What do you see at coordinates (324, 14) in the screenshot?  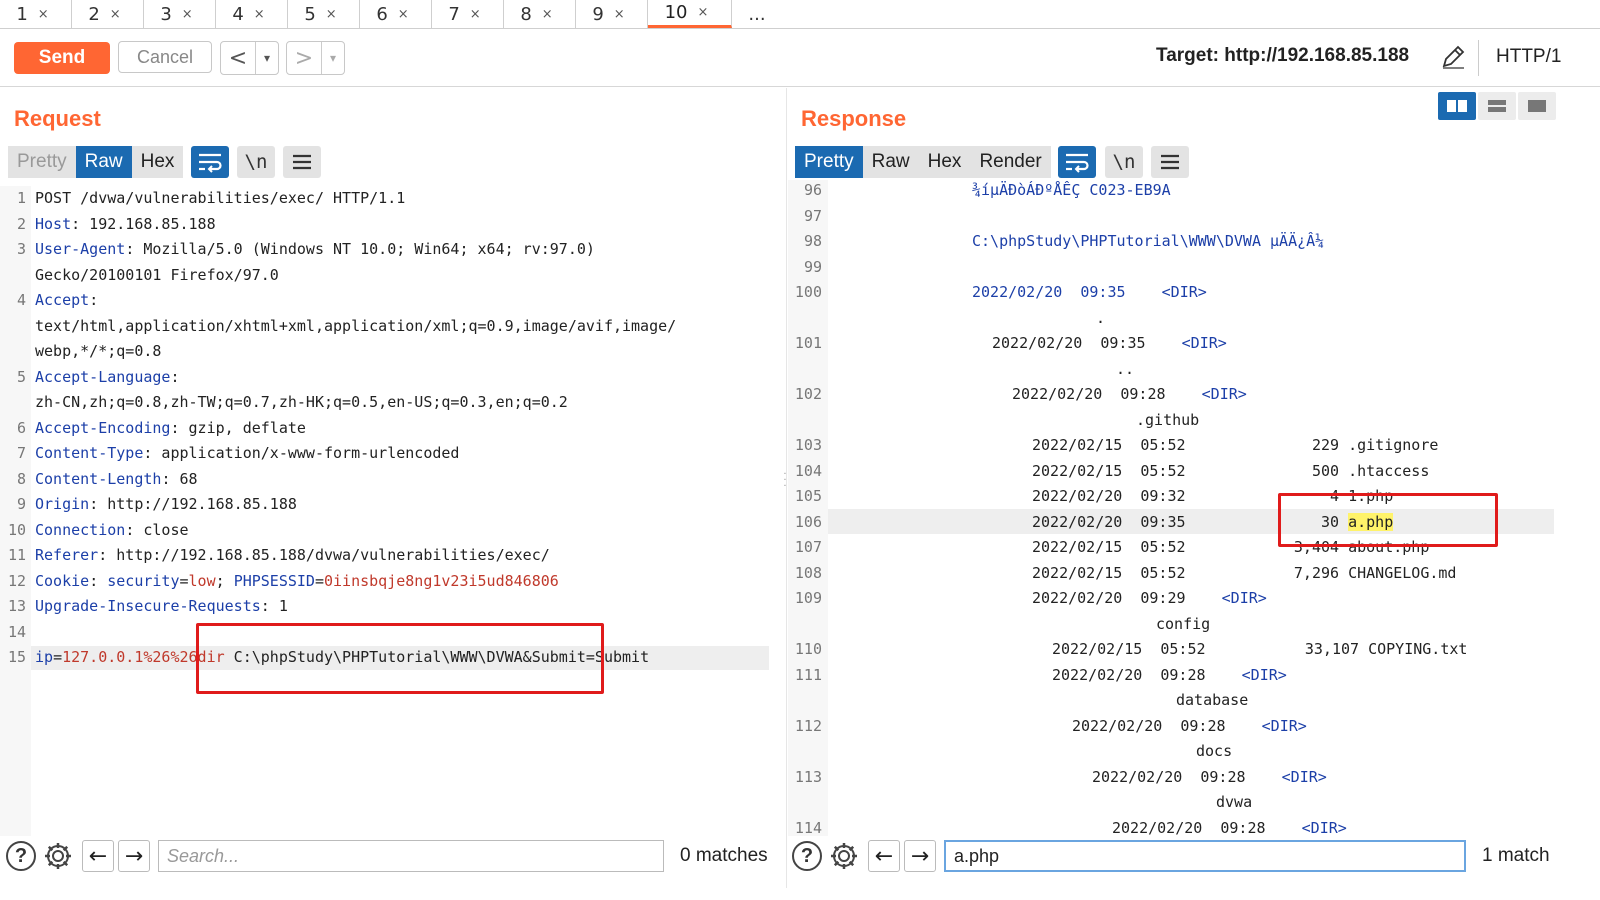 I see `request-tab-5: 5 ×` at bounding box center [324, 14].